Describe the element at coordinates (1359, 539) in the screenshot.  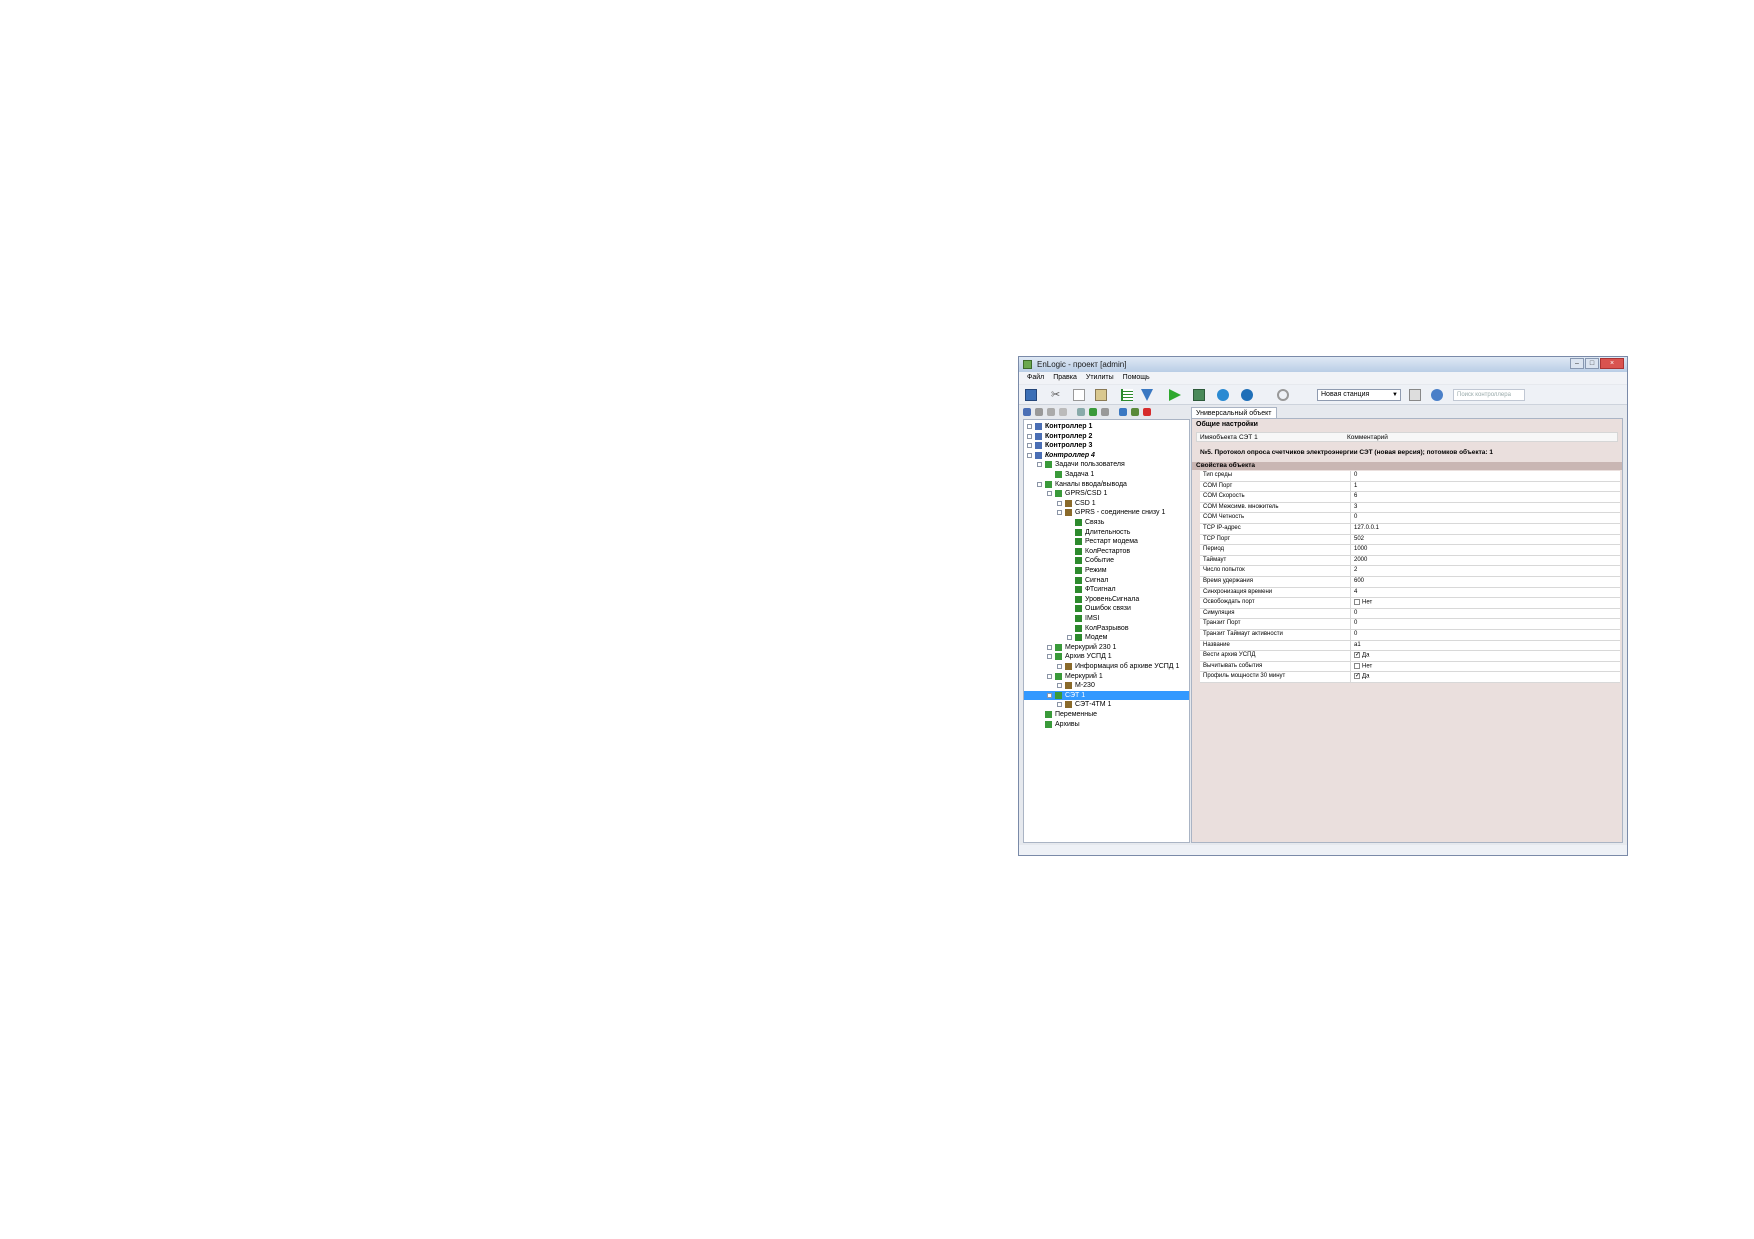
I see `property-value: 502` at that location.